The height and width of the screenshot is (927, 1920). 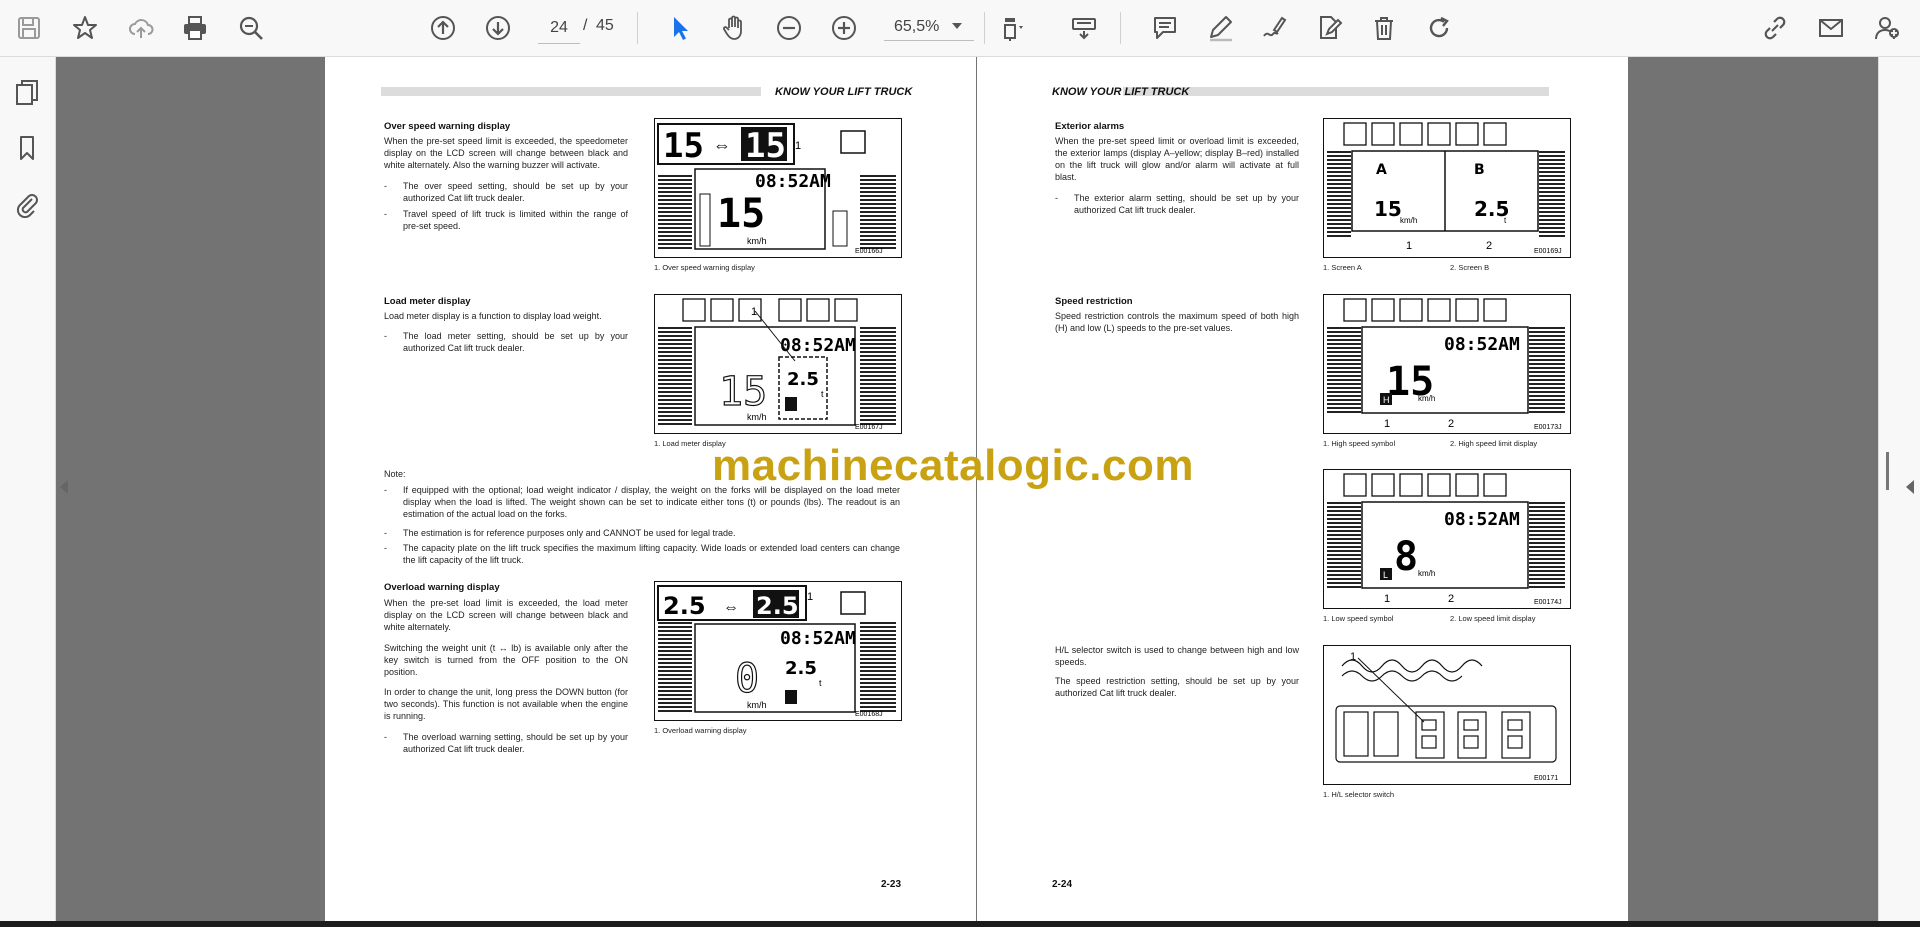 What do you see at coordinates (844, 28) in the screenshot?
I see `zoom-plus-icon` at bounding box center [844, 28].